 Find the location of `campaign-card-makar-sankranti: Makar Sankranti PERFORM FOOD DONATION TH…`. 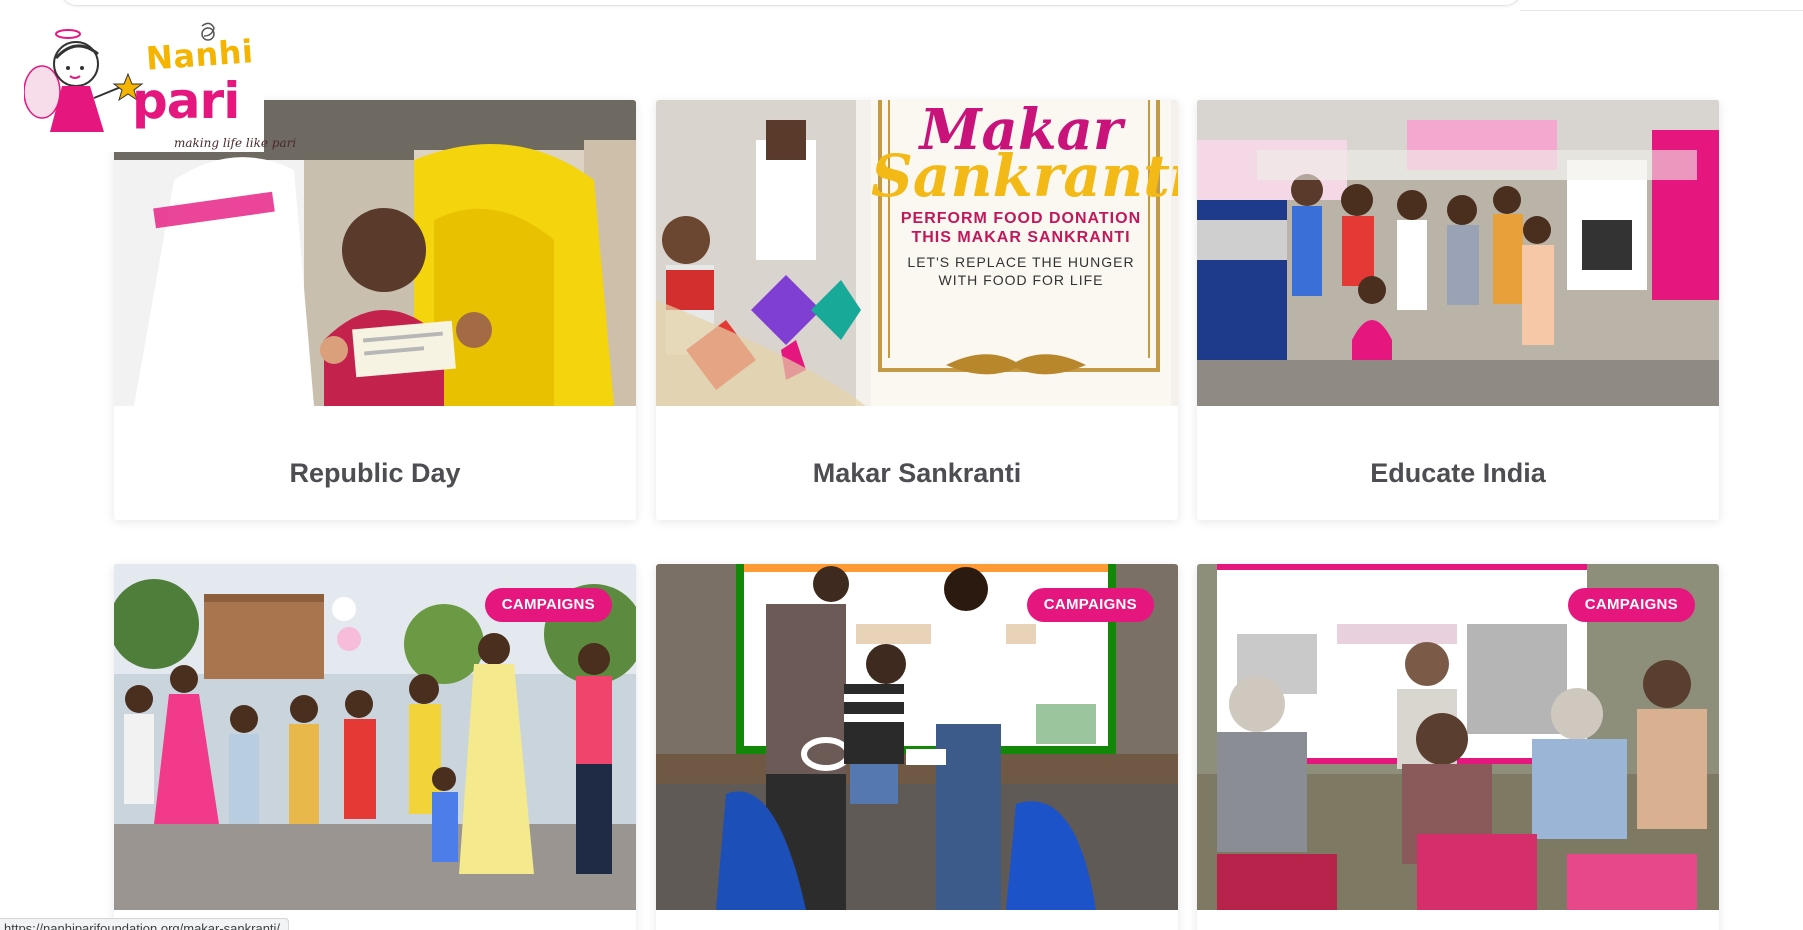

campaign-card-makar-sankranti: Makar Sankranti PERFORM FOOD DONATION TH… is located at coordinates (917, 310).